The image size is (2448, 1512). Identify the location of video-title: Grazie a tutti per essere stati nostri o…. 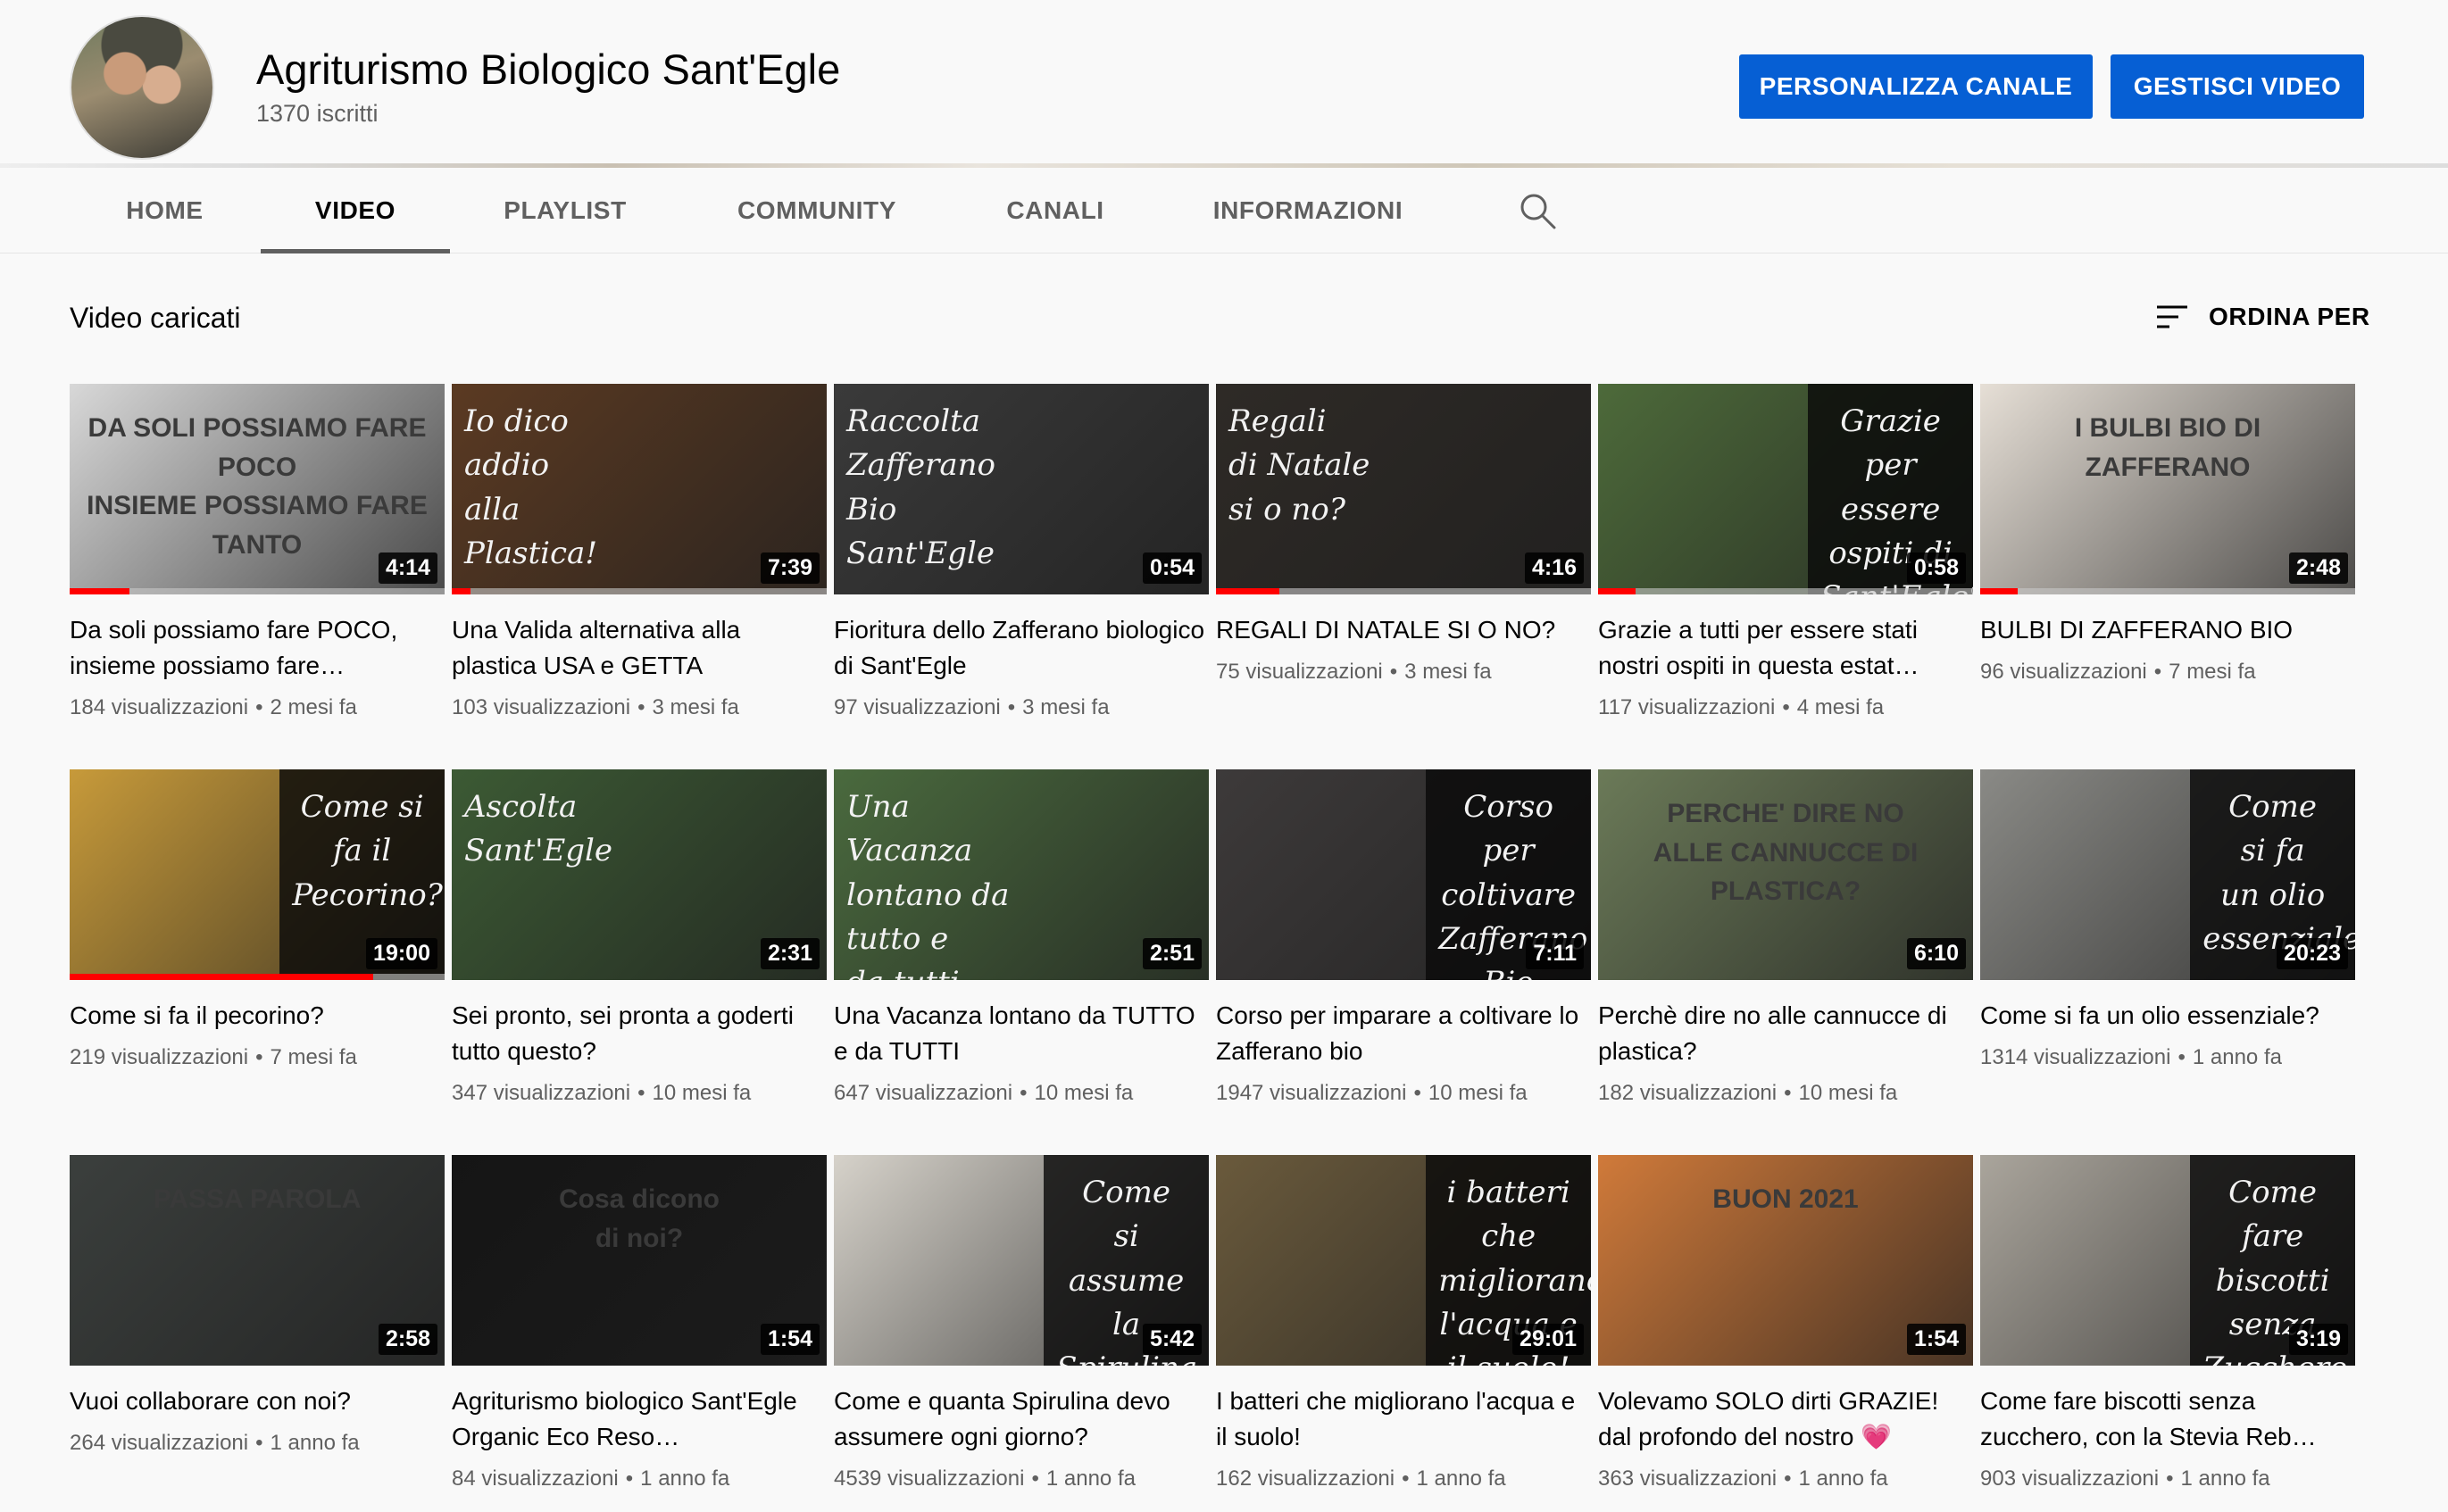
(1785, 648).